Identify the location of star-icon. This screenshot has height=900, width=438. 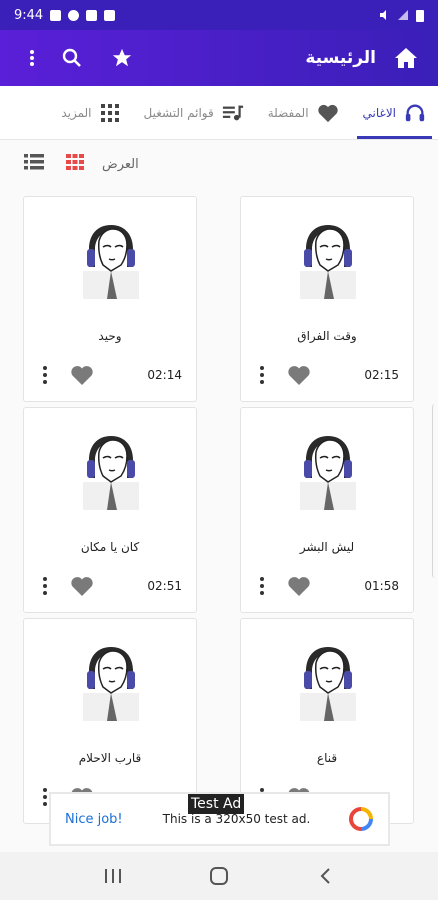
(122, 58).